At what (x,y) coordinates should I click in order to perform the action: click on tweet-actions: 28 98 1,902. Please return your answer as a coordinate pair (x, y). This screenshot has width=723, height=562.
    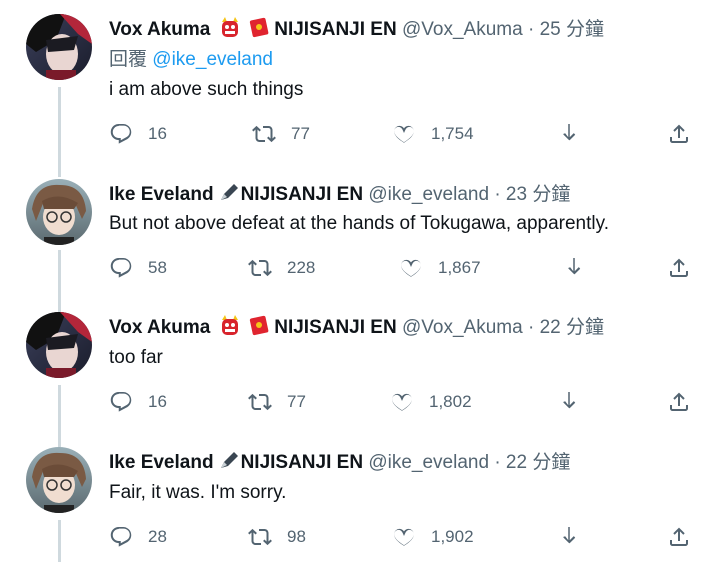
    Looking at the image, I should click on (404, 537).